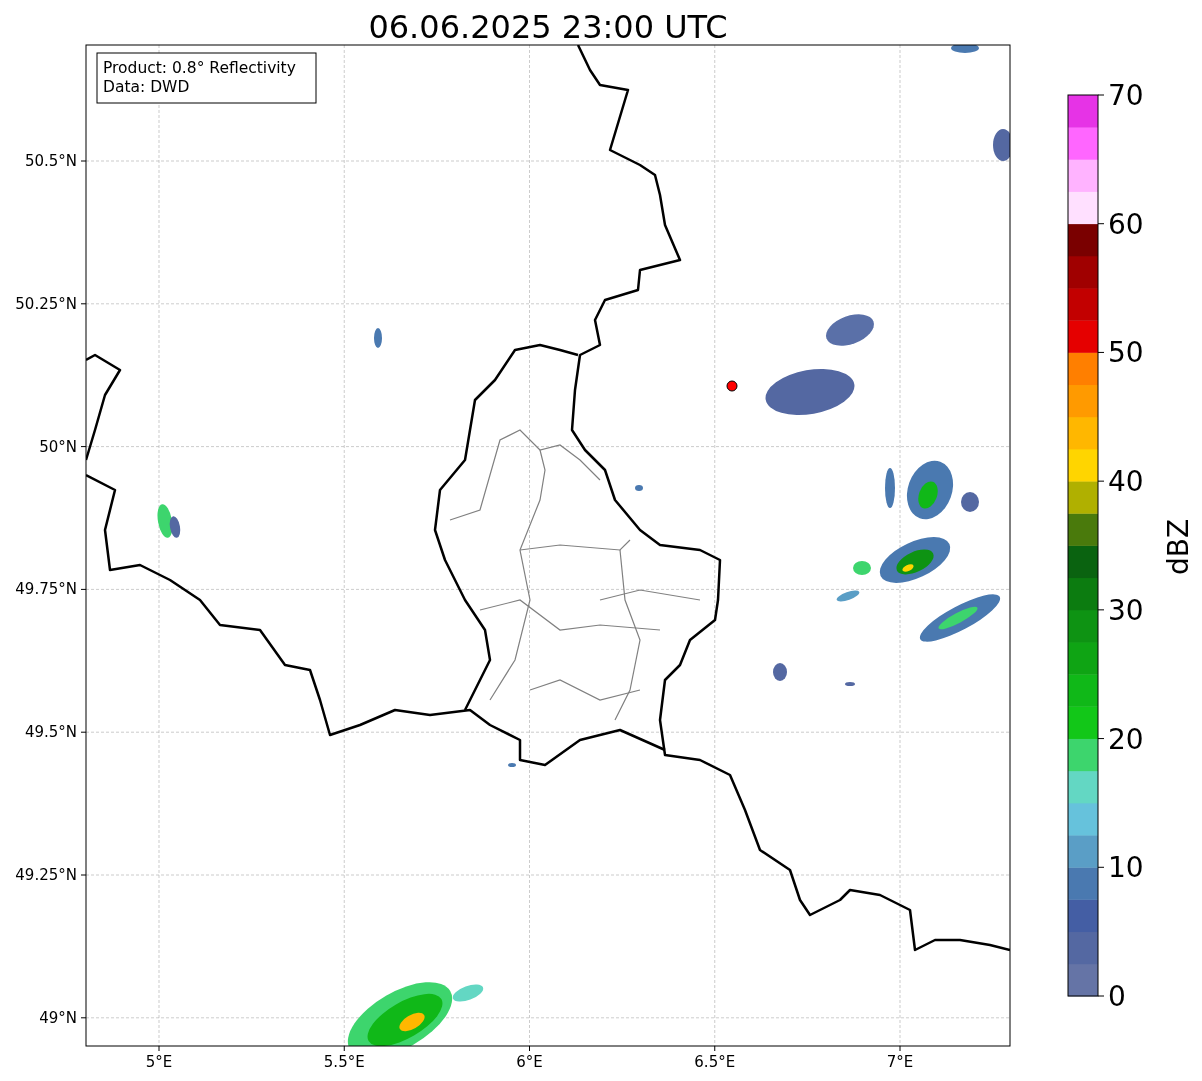 The image size is (1202, 1081). I want to click on longitude-label: 6°E, so click(529, 1062).